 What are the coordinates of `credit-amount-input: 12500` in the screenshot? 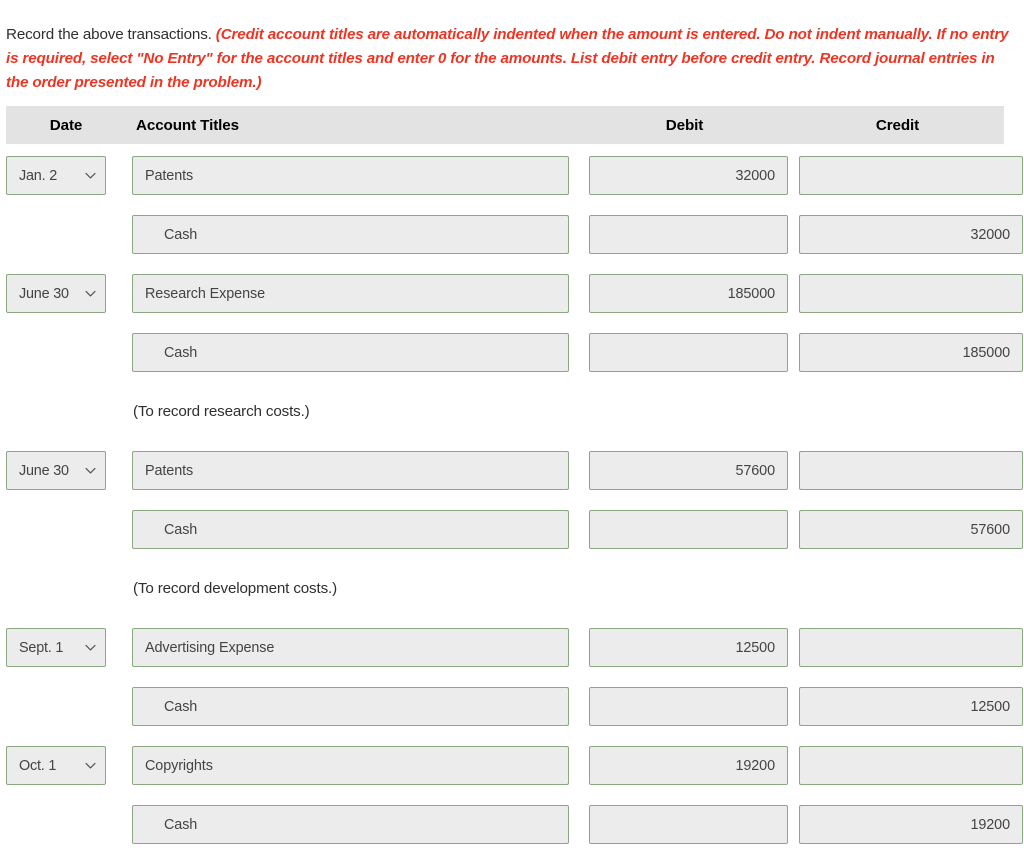 It's located at (911, 706).